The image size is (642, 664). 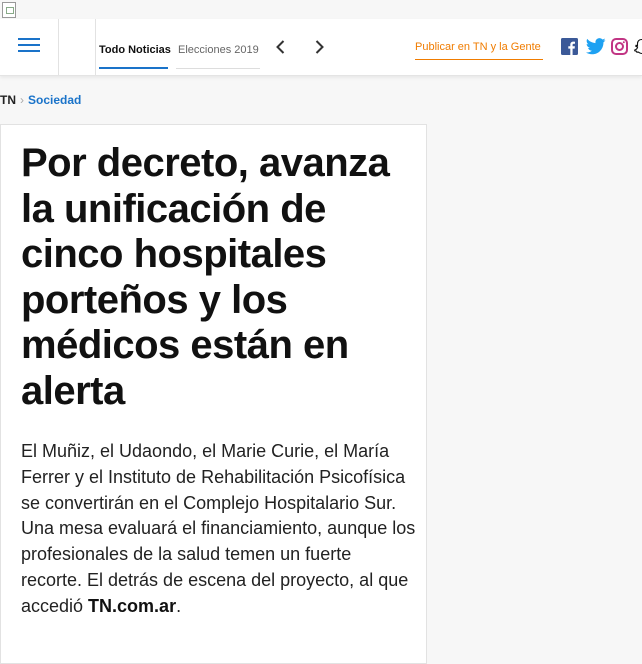 What do you see at coordinates (179, 605) in the screenshot?
I see `article-lead-end: .` at bounding box center [179, 605].